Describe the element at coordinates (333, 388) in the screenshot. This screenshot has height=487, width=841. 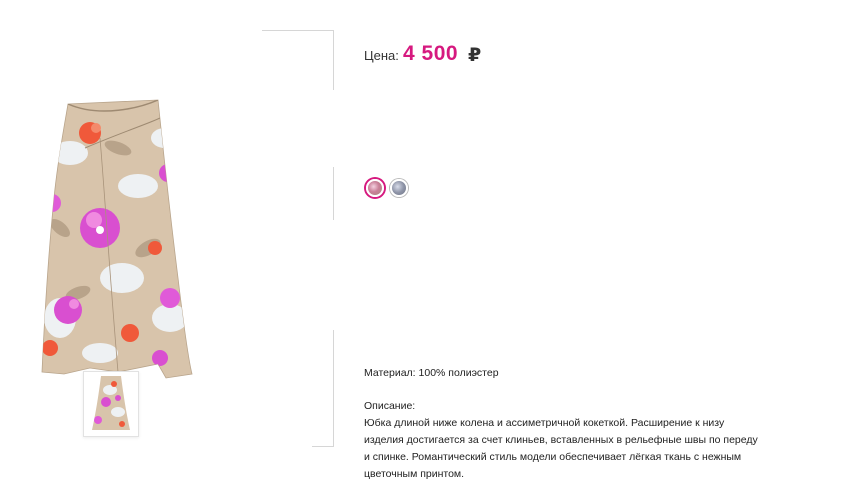
I see `divider-bottom-vertical` at that location.